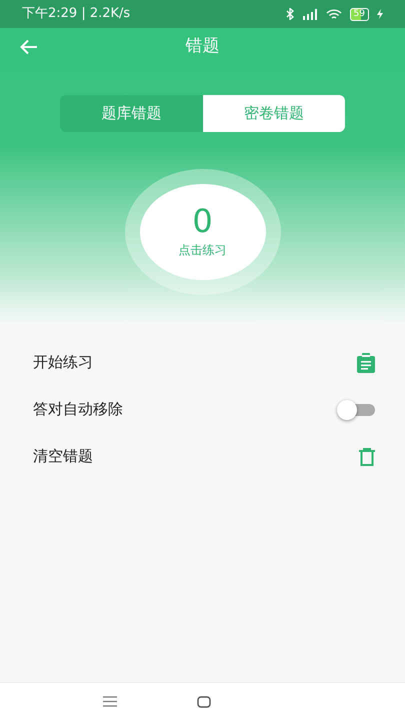  Describe the element at coordinates (290, 14) in the screenshot. I see `bluetooth-icon` at that location.